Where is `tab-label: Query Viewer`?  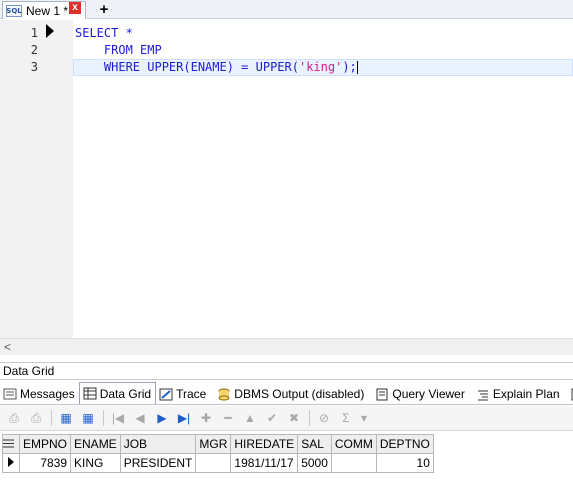 tab-label: Query Viewer is located at coordinates (428, 394).